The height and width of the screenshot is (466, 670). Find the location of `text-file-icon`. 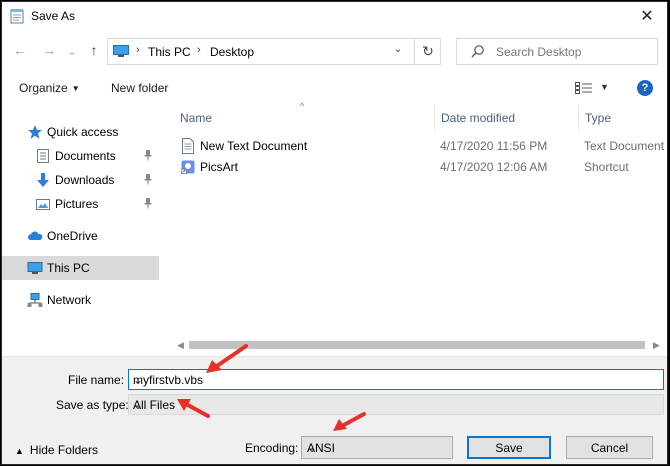

text-file-icon is located at coordinates (188, 146).